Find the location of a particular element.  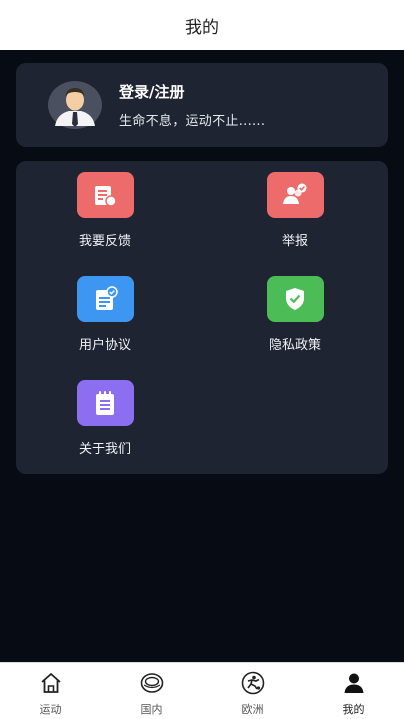

menu-label-report: 举报 is located at coordinates (294, 241).